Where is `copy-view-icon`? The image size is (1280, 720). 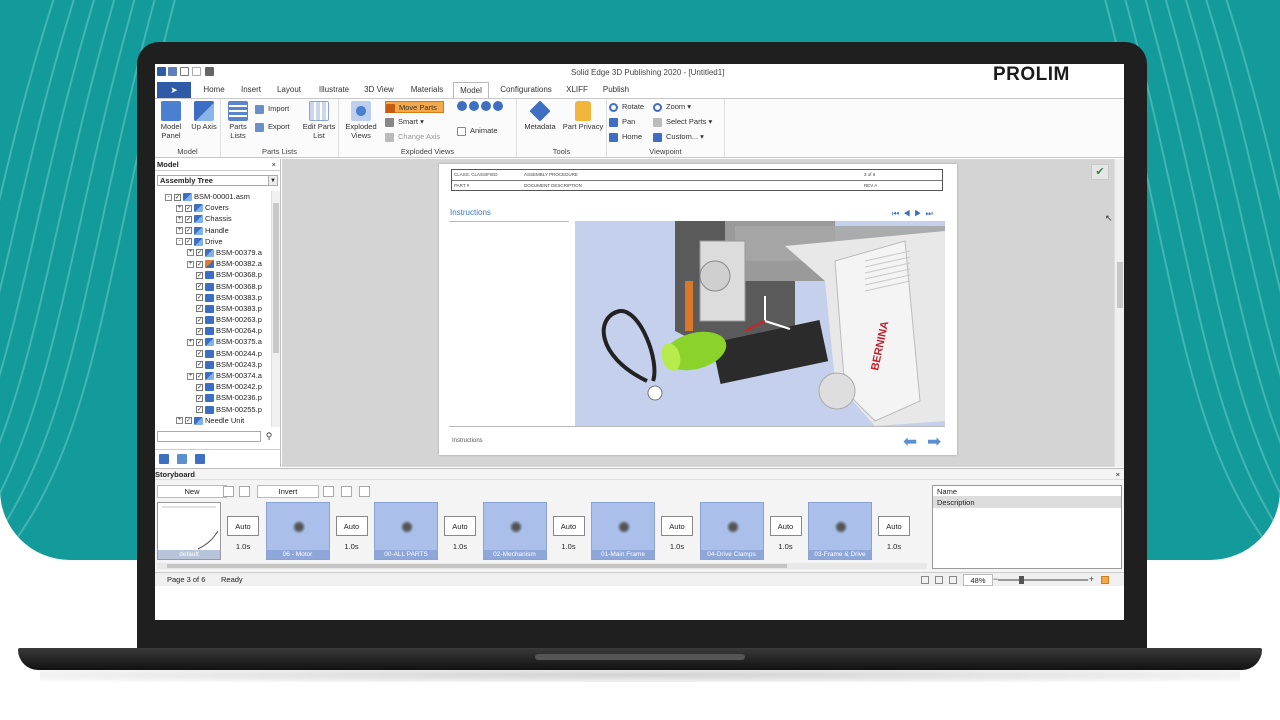 copy-view-icon is located at coordinates (228, 491).